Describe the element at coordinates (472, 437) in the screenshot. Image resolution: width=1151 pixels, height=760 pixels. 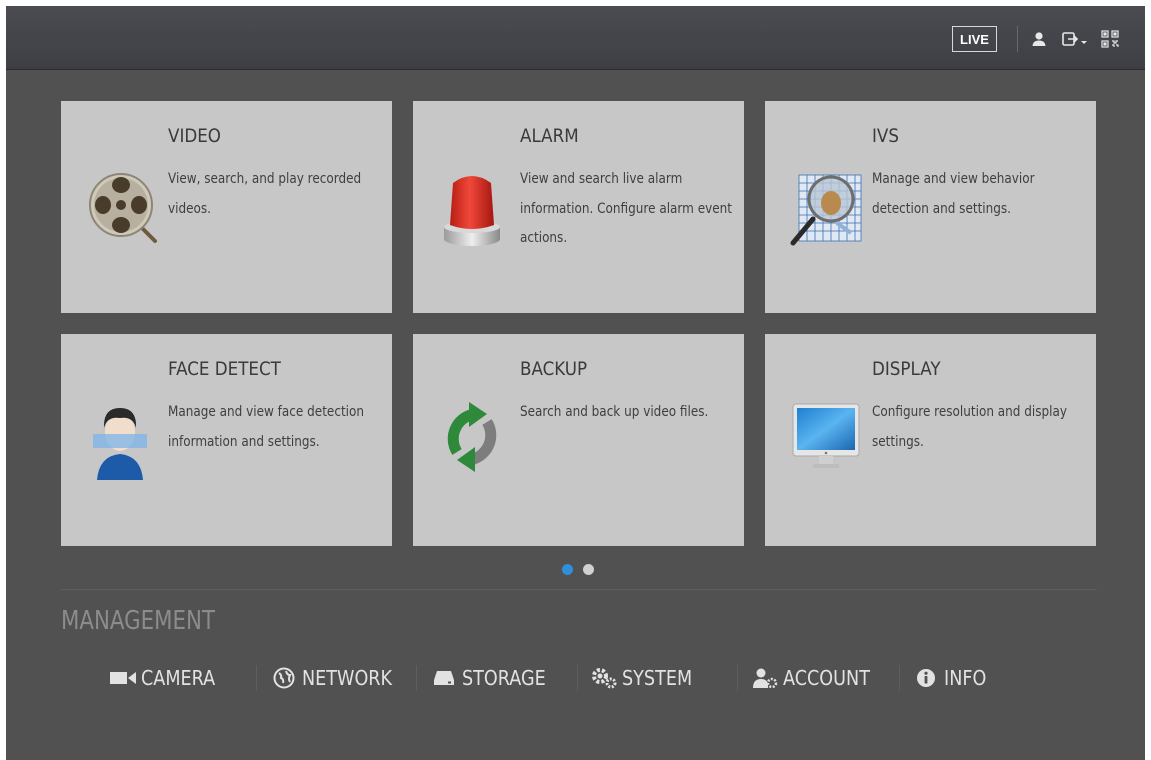
I see `sync-arrows-icon` at that location.